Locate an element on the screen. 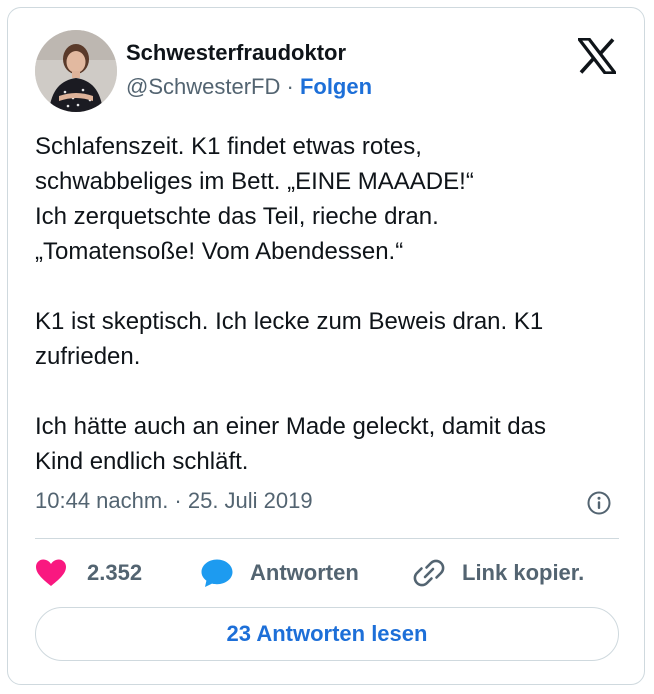 This screenshot has width=654, height=694. avatar is located at coordinates (76, 71).